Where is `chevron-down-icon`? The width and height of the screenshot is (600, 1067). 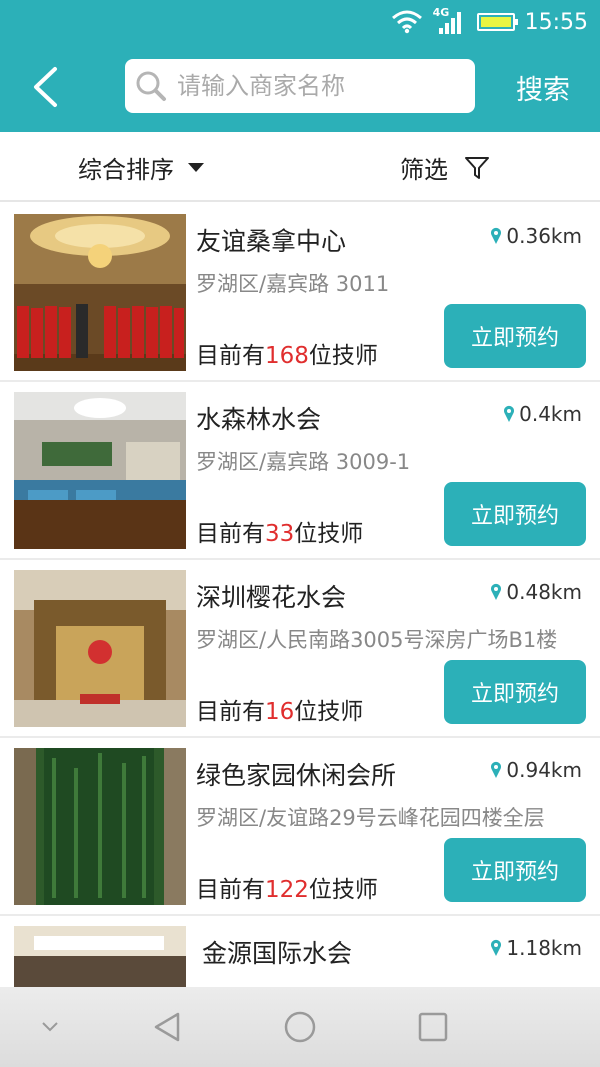
chevron-down-icon is located at coordinates (50, 1027).